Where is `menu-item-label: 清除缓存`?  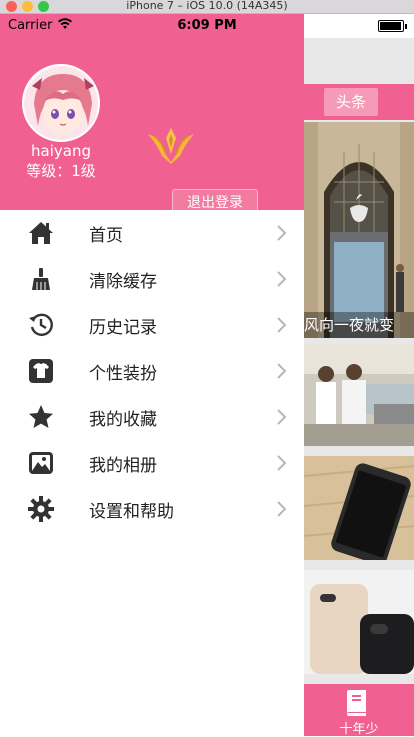
menu-item-label: 清除缓存 is located at coordinates (123, 282).